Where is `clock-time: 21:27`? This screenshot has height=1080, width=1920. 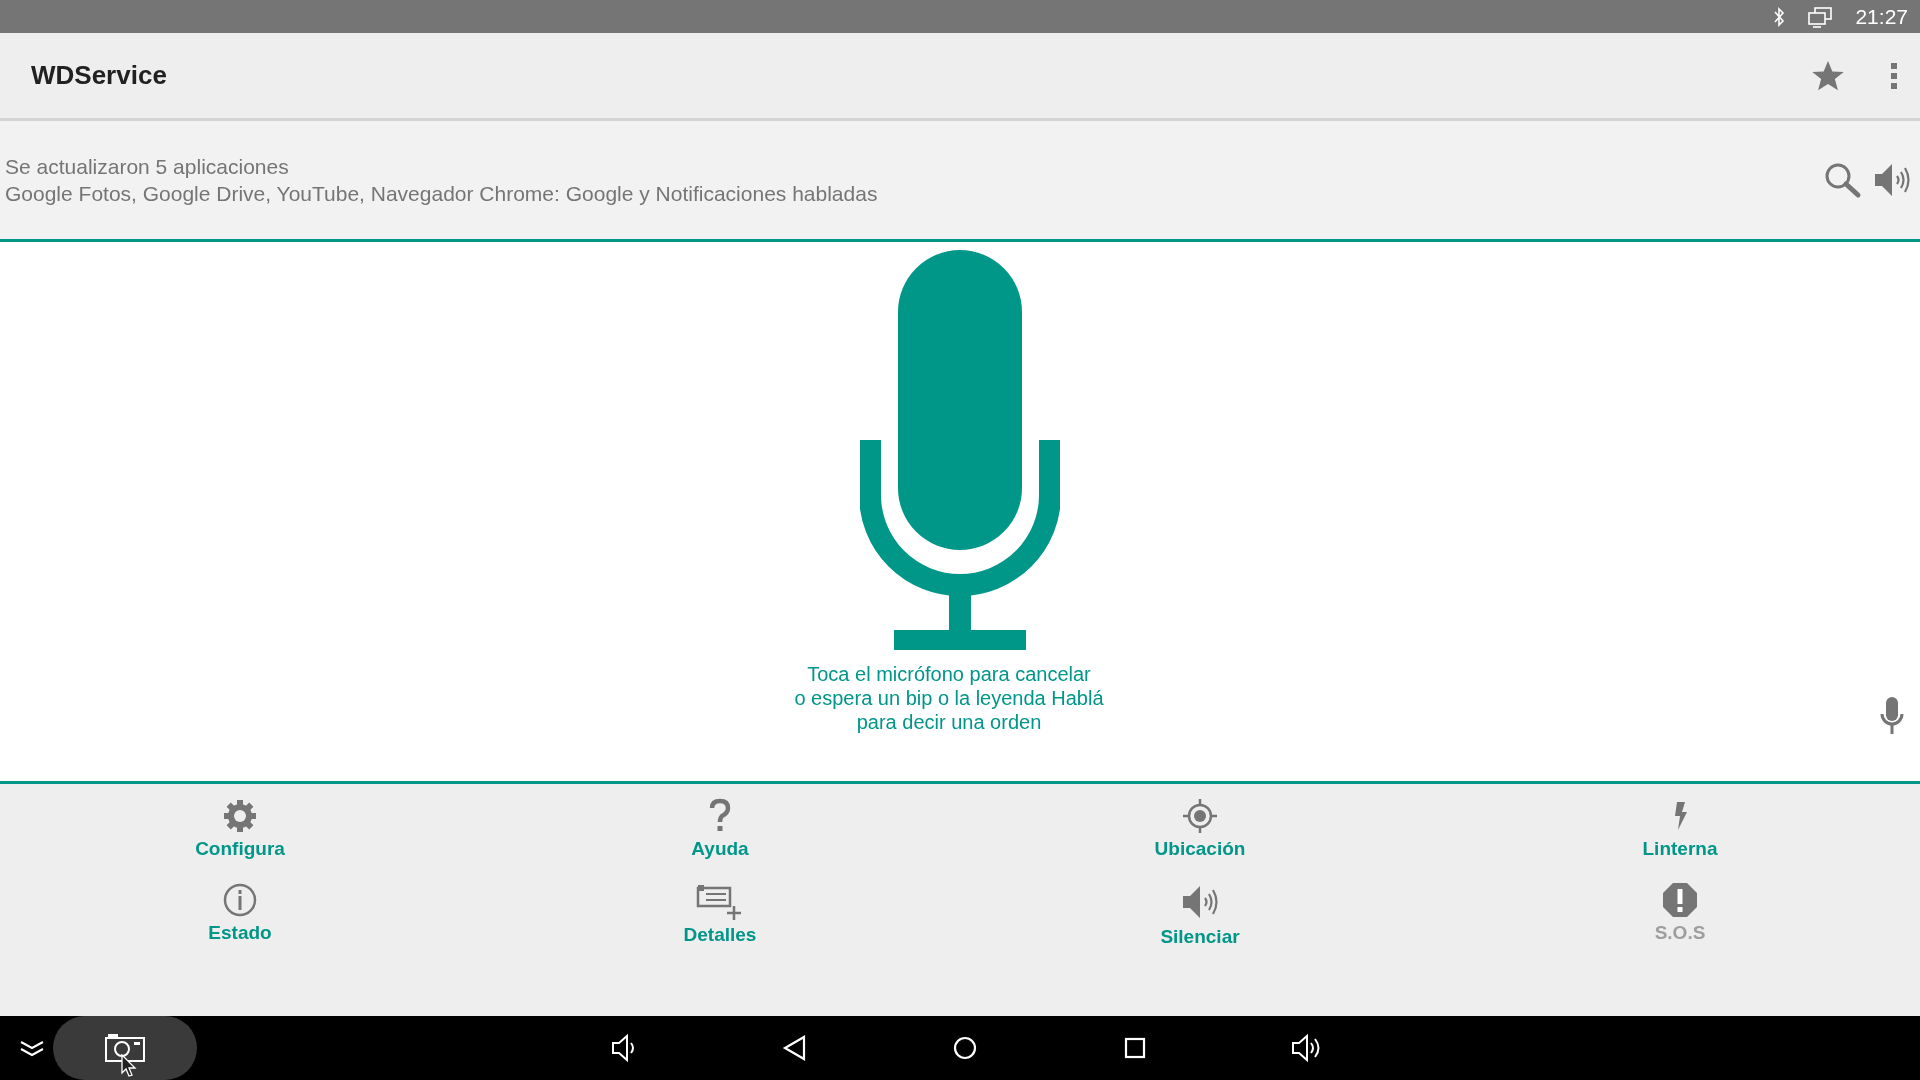
clock-time: 21:27 is located at coordinates (1881, 16).